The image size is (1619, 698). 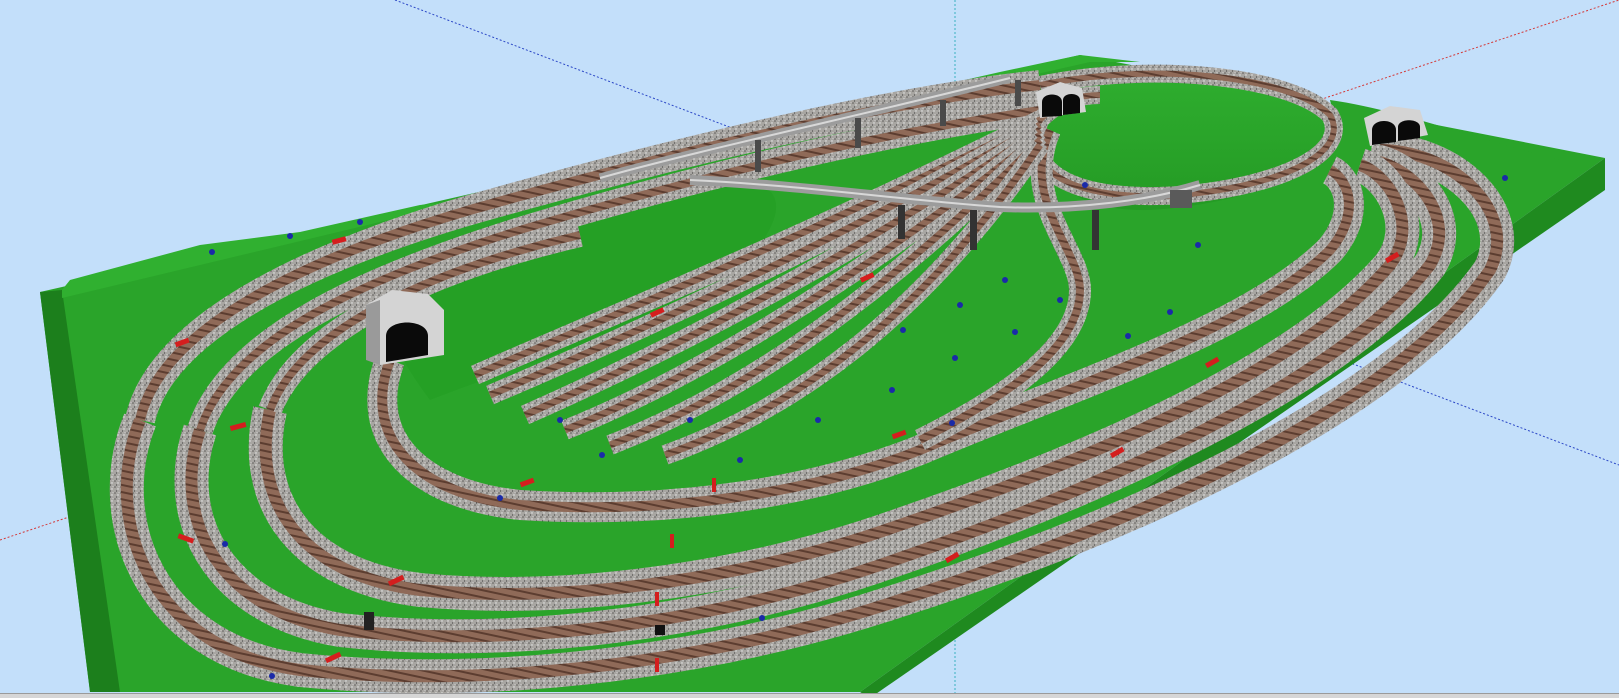 I want to click on tunnel-portal-left, so click(x=405, y=327).